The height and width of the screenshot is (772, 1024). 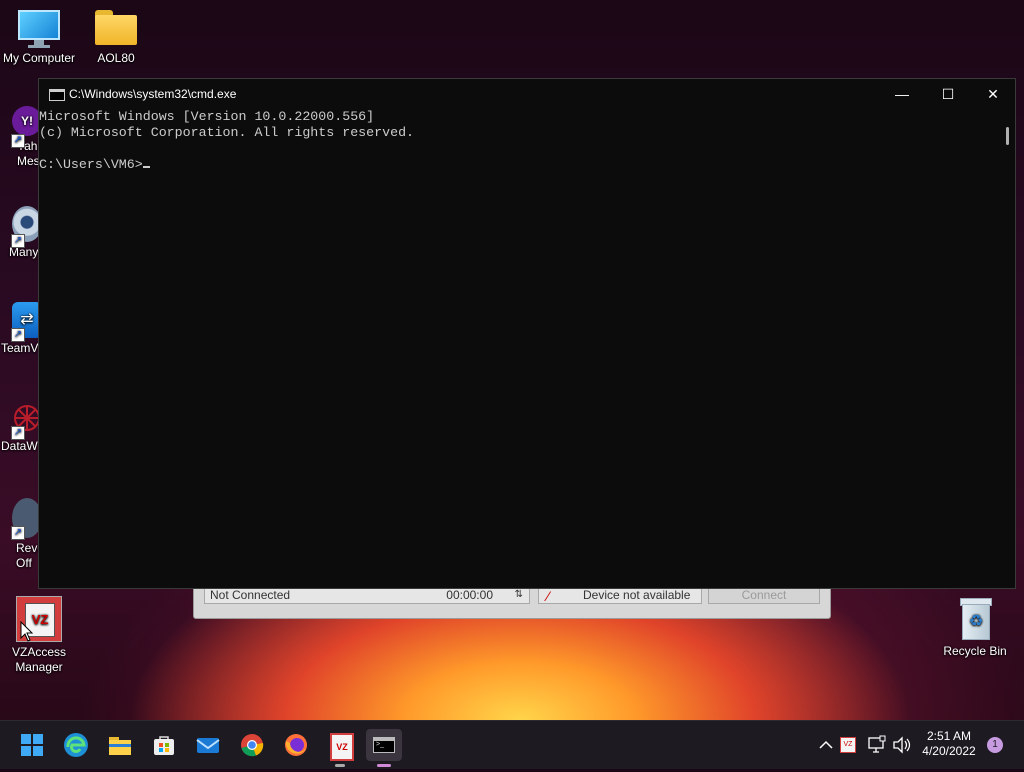 I want to click on desktop-icon-aol80: AOL80, so click(x=116, y=38).